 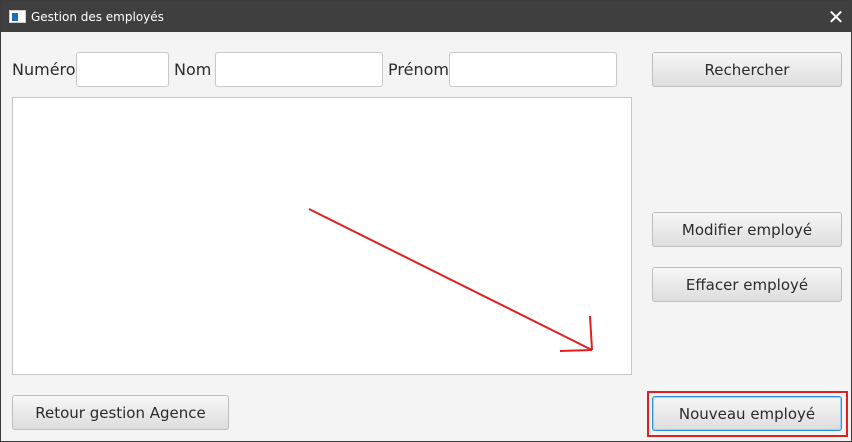 What do you see at coordinates (299, 69) in the screenshot?
I see `nom-field` at bounding box center [299, 69].